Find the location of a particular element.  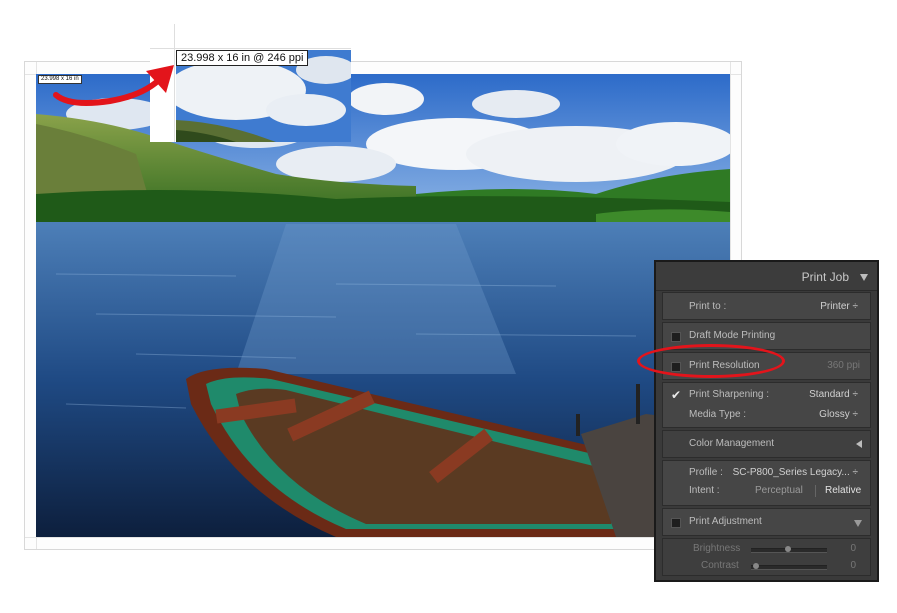

print-sharpening-label: Print Sharpening : is located at coordinates (729, 394).